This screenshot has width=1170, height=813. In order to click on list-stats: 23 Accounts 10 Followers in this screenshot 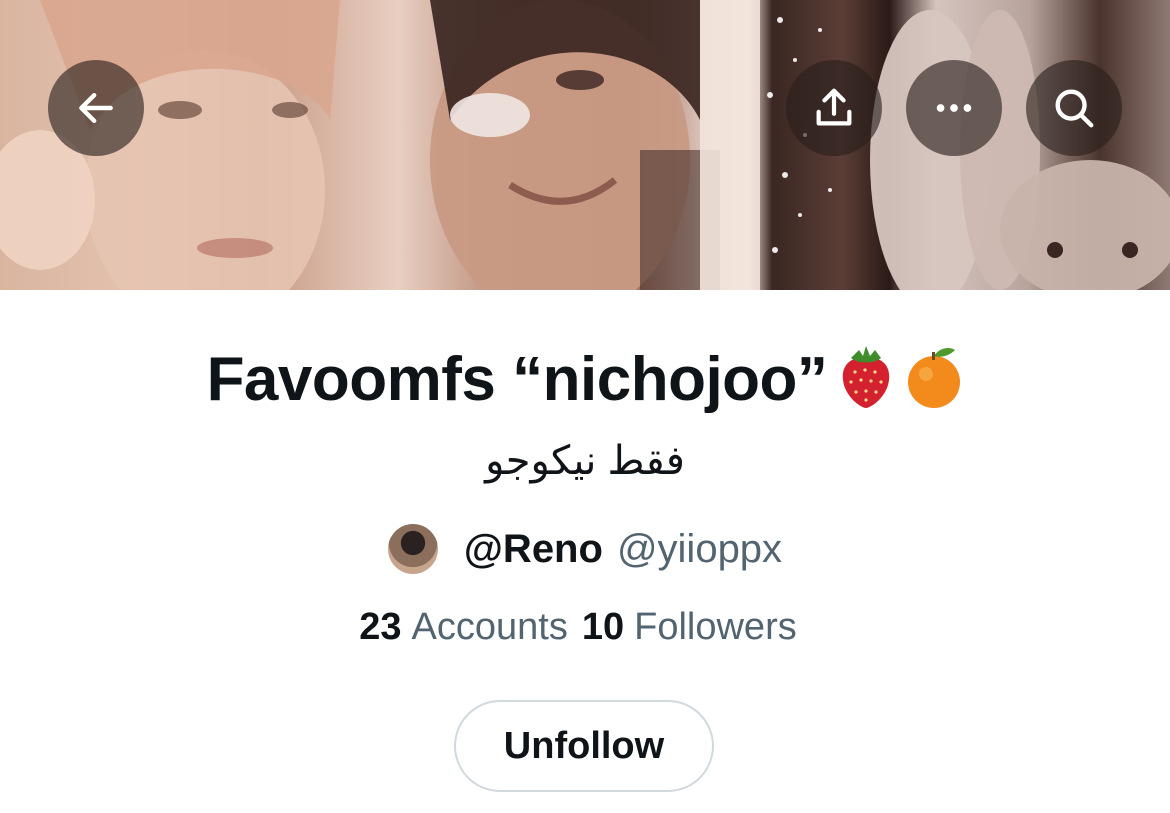, I will do `click(585, 627)`.